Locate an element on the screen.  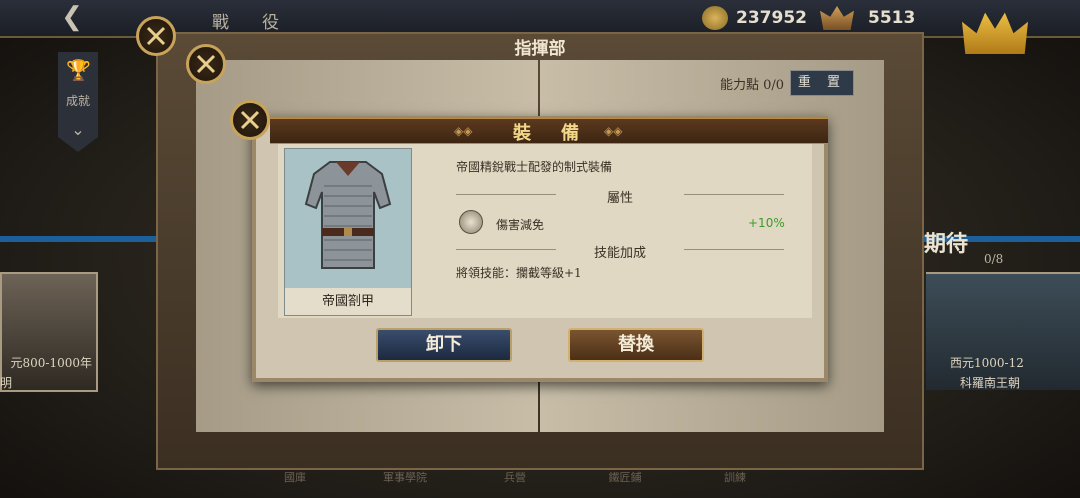
era-card-right-caption: 西元1000-12 is located at coordinates (987, 363).